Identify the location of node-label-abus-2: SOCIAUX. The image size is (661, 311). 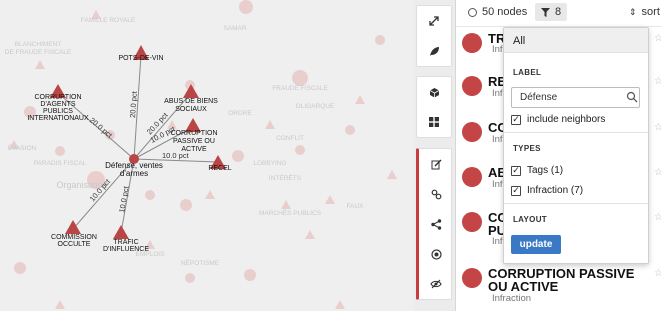
(191, 109).